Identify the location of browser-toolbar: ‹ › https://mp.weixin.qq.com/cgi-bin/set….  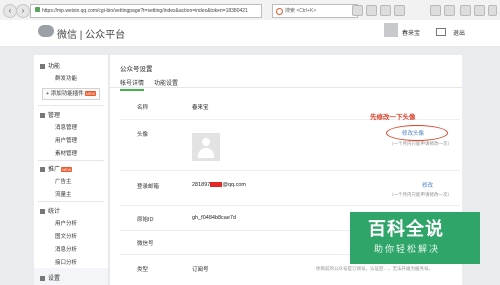
(250, 10).